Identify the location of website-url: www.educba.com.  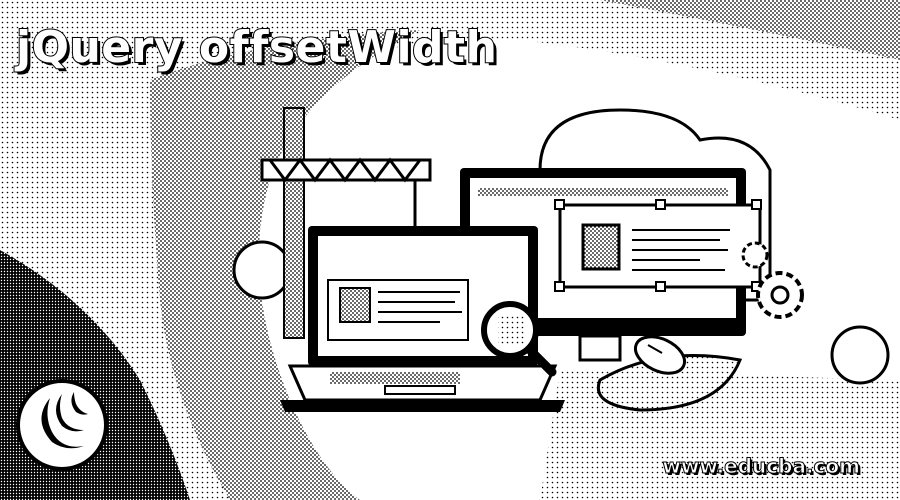
(761, 466).